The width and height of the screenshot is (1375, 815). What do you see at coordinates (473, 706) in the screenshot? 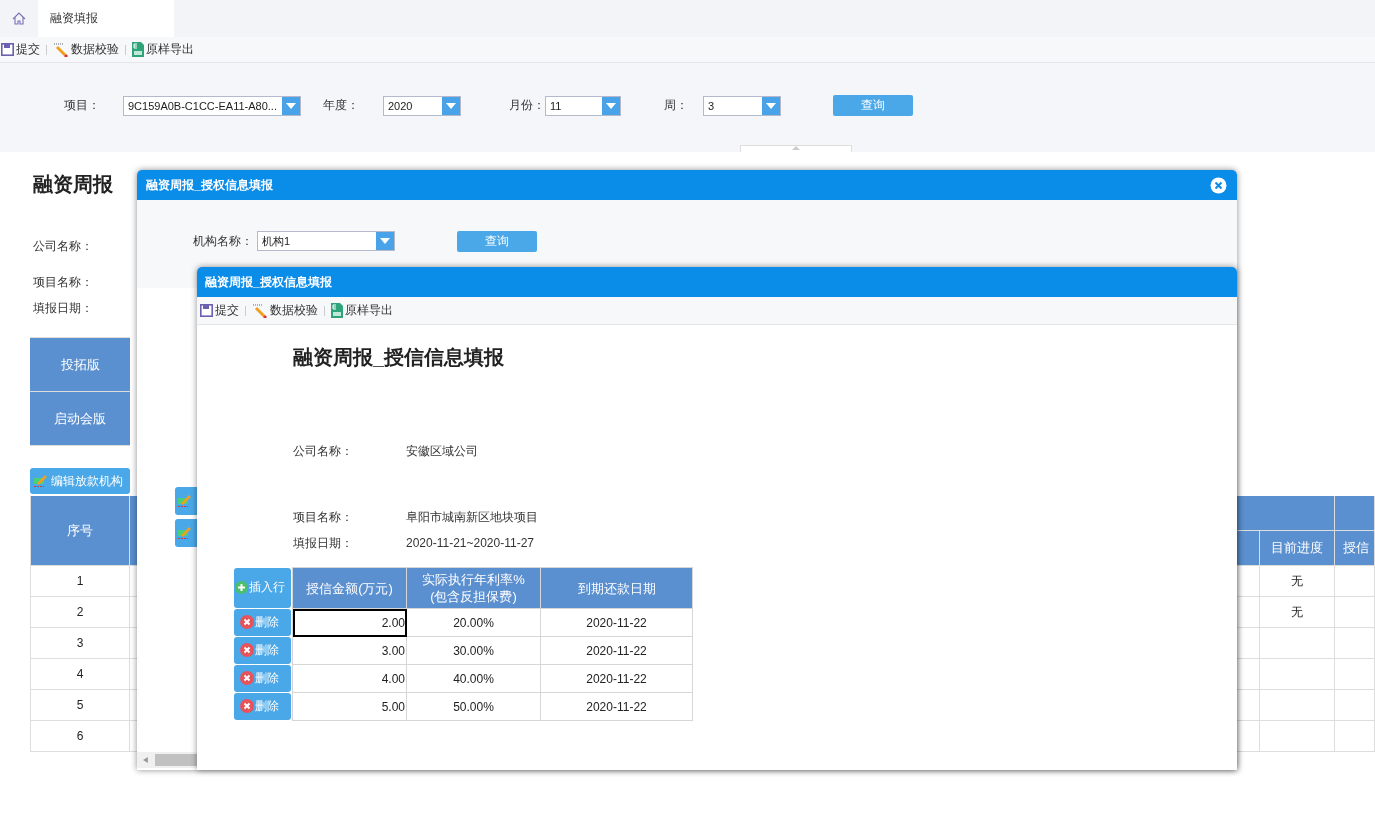
I see `table-cell: 50.00%` at bounding box center [473, 706].